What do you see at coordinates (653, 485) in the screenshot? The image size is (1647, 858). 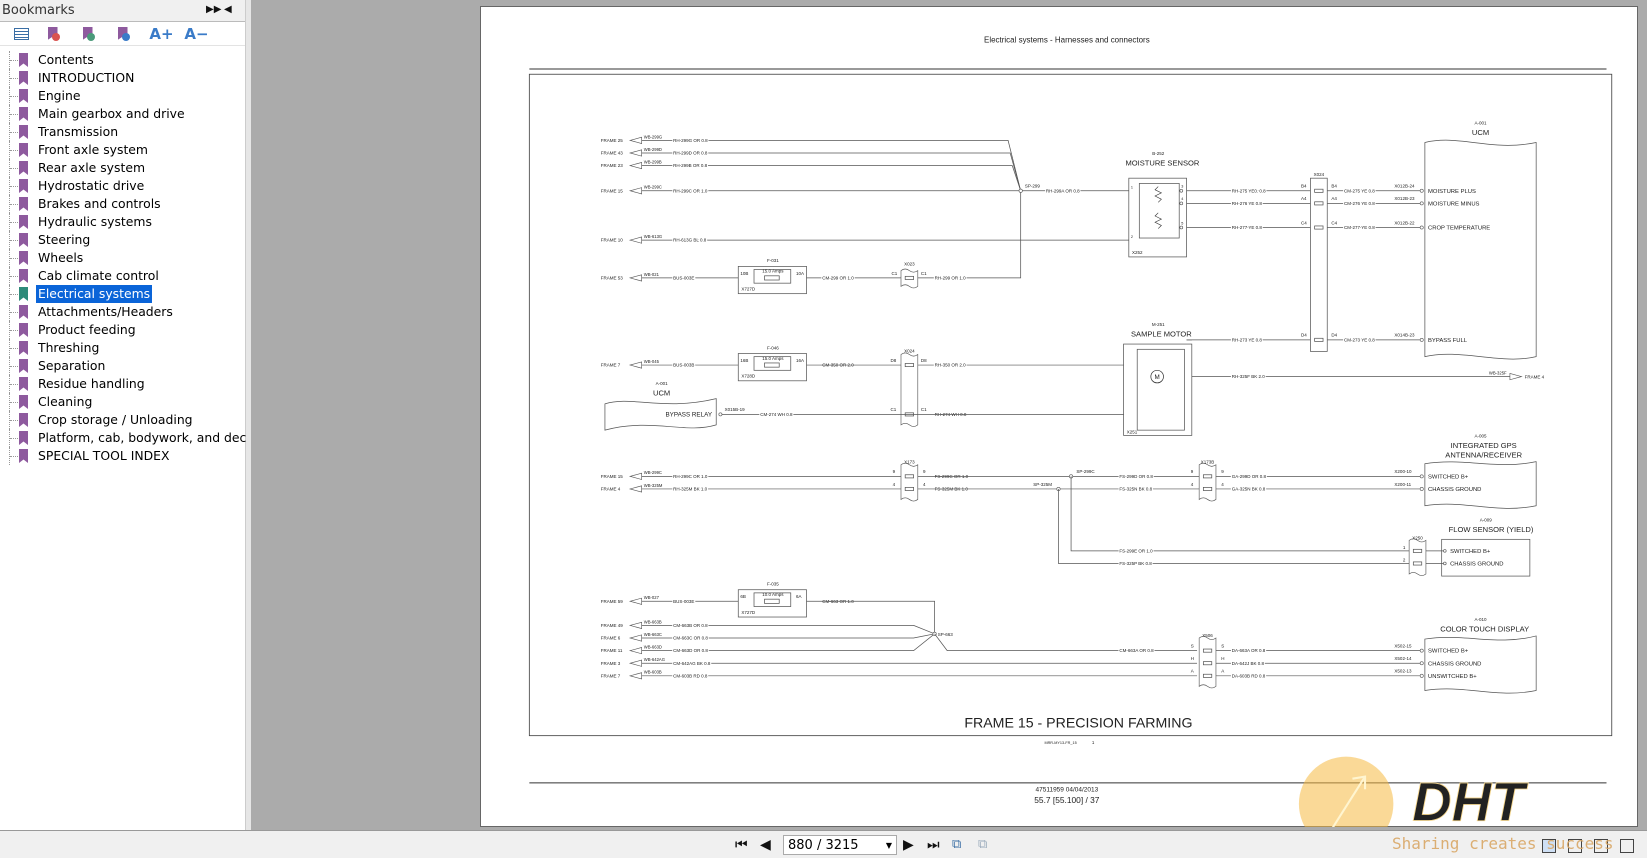 I see `wire-tag: WB-325M` at bounding box center [653, 485].